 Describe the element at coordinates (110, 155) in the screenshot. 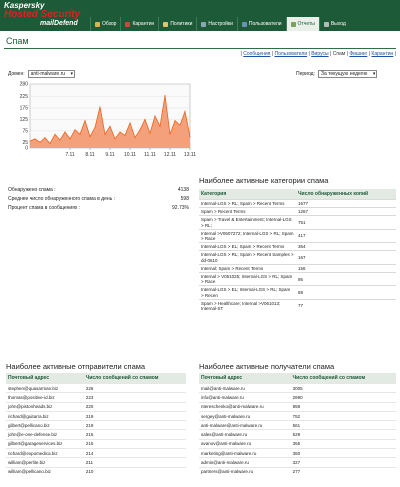

I see `x-tick-label: 9.11` at that location.